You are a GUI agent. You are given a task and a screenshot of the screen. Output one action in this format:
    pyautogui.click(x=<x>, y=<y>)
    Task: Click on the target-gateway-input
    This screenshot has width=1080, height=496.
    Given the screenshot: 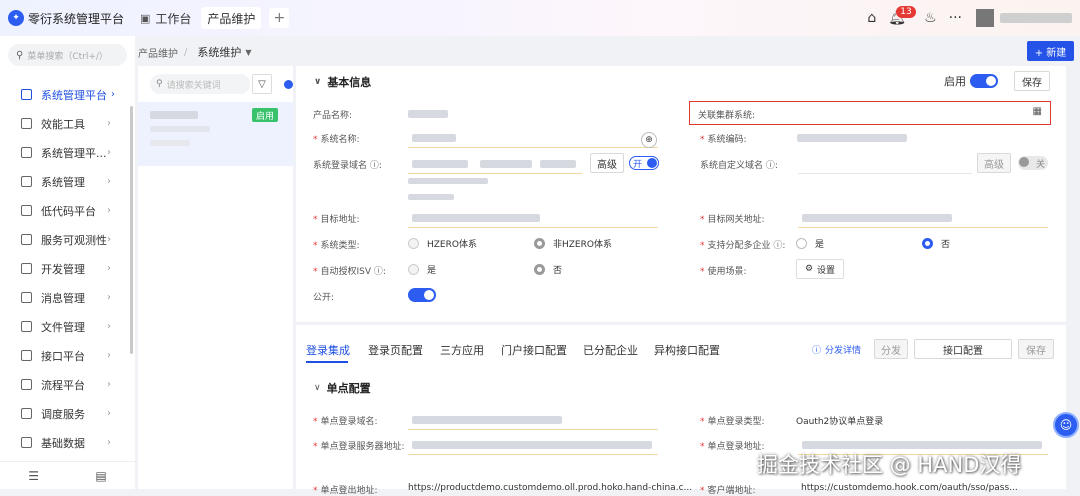 What is the action you would take?
    pyautogui.click(x=923, y=218)
    